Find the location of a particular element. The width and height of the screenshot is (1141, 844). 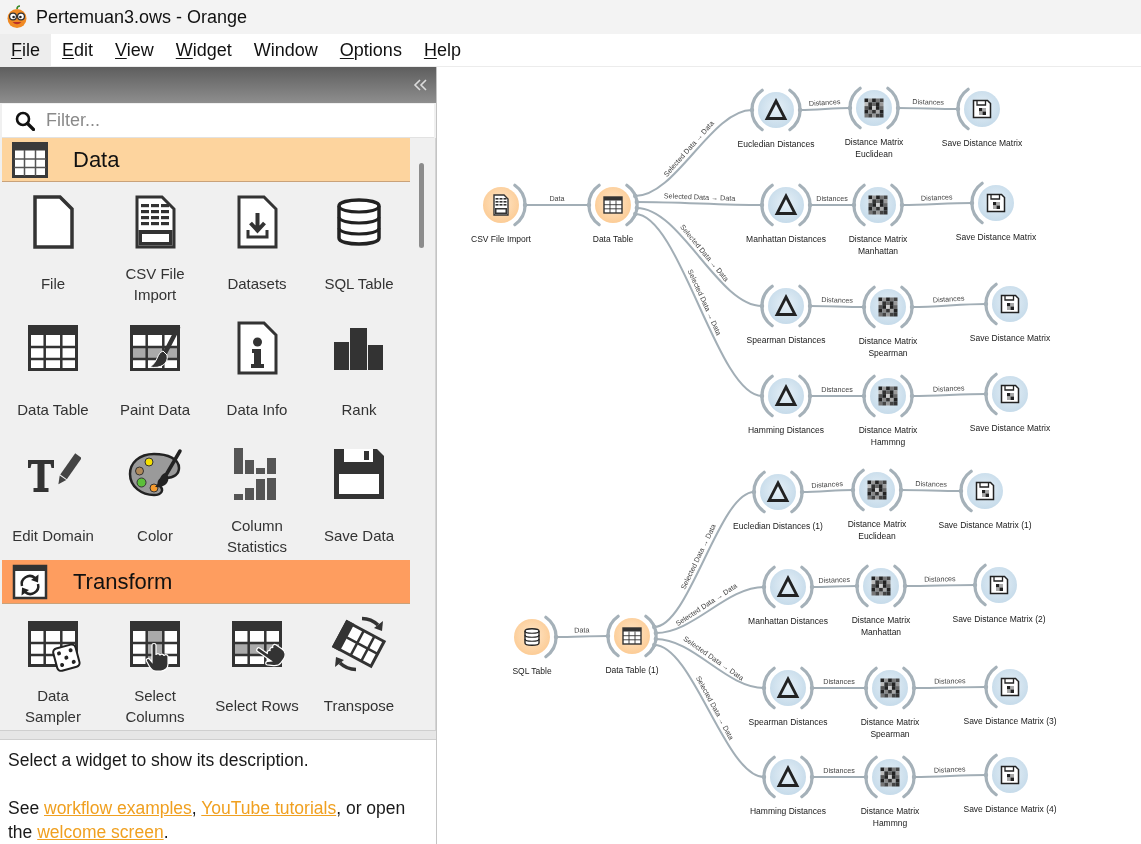

menu-item: Widget is located at coordinates (203, 50).